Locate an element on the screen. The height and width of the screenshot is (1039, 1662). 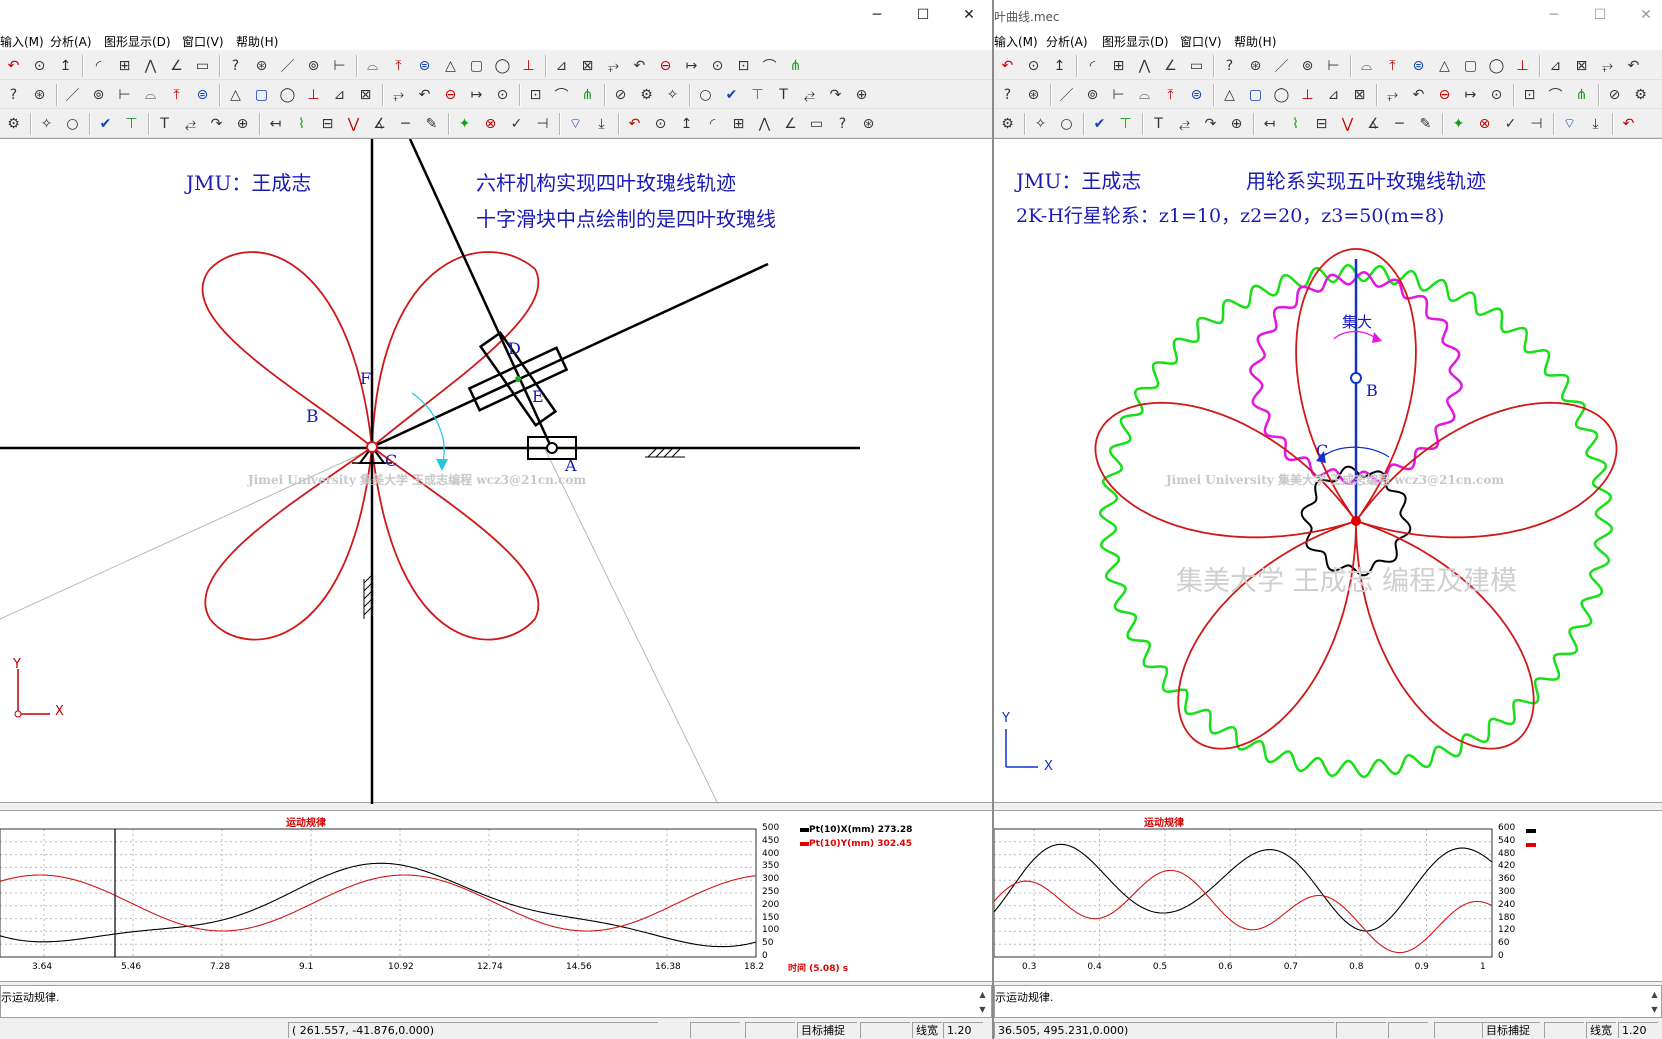
edit-icon: ✎ is located at coordinates (431, 123).